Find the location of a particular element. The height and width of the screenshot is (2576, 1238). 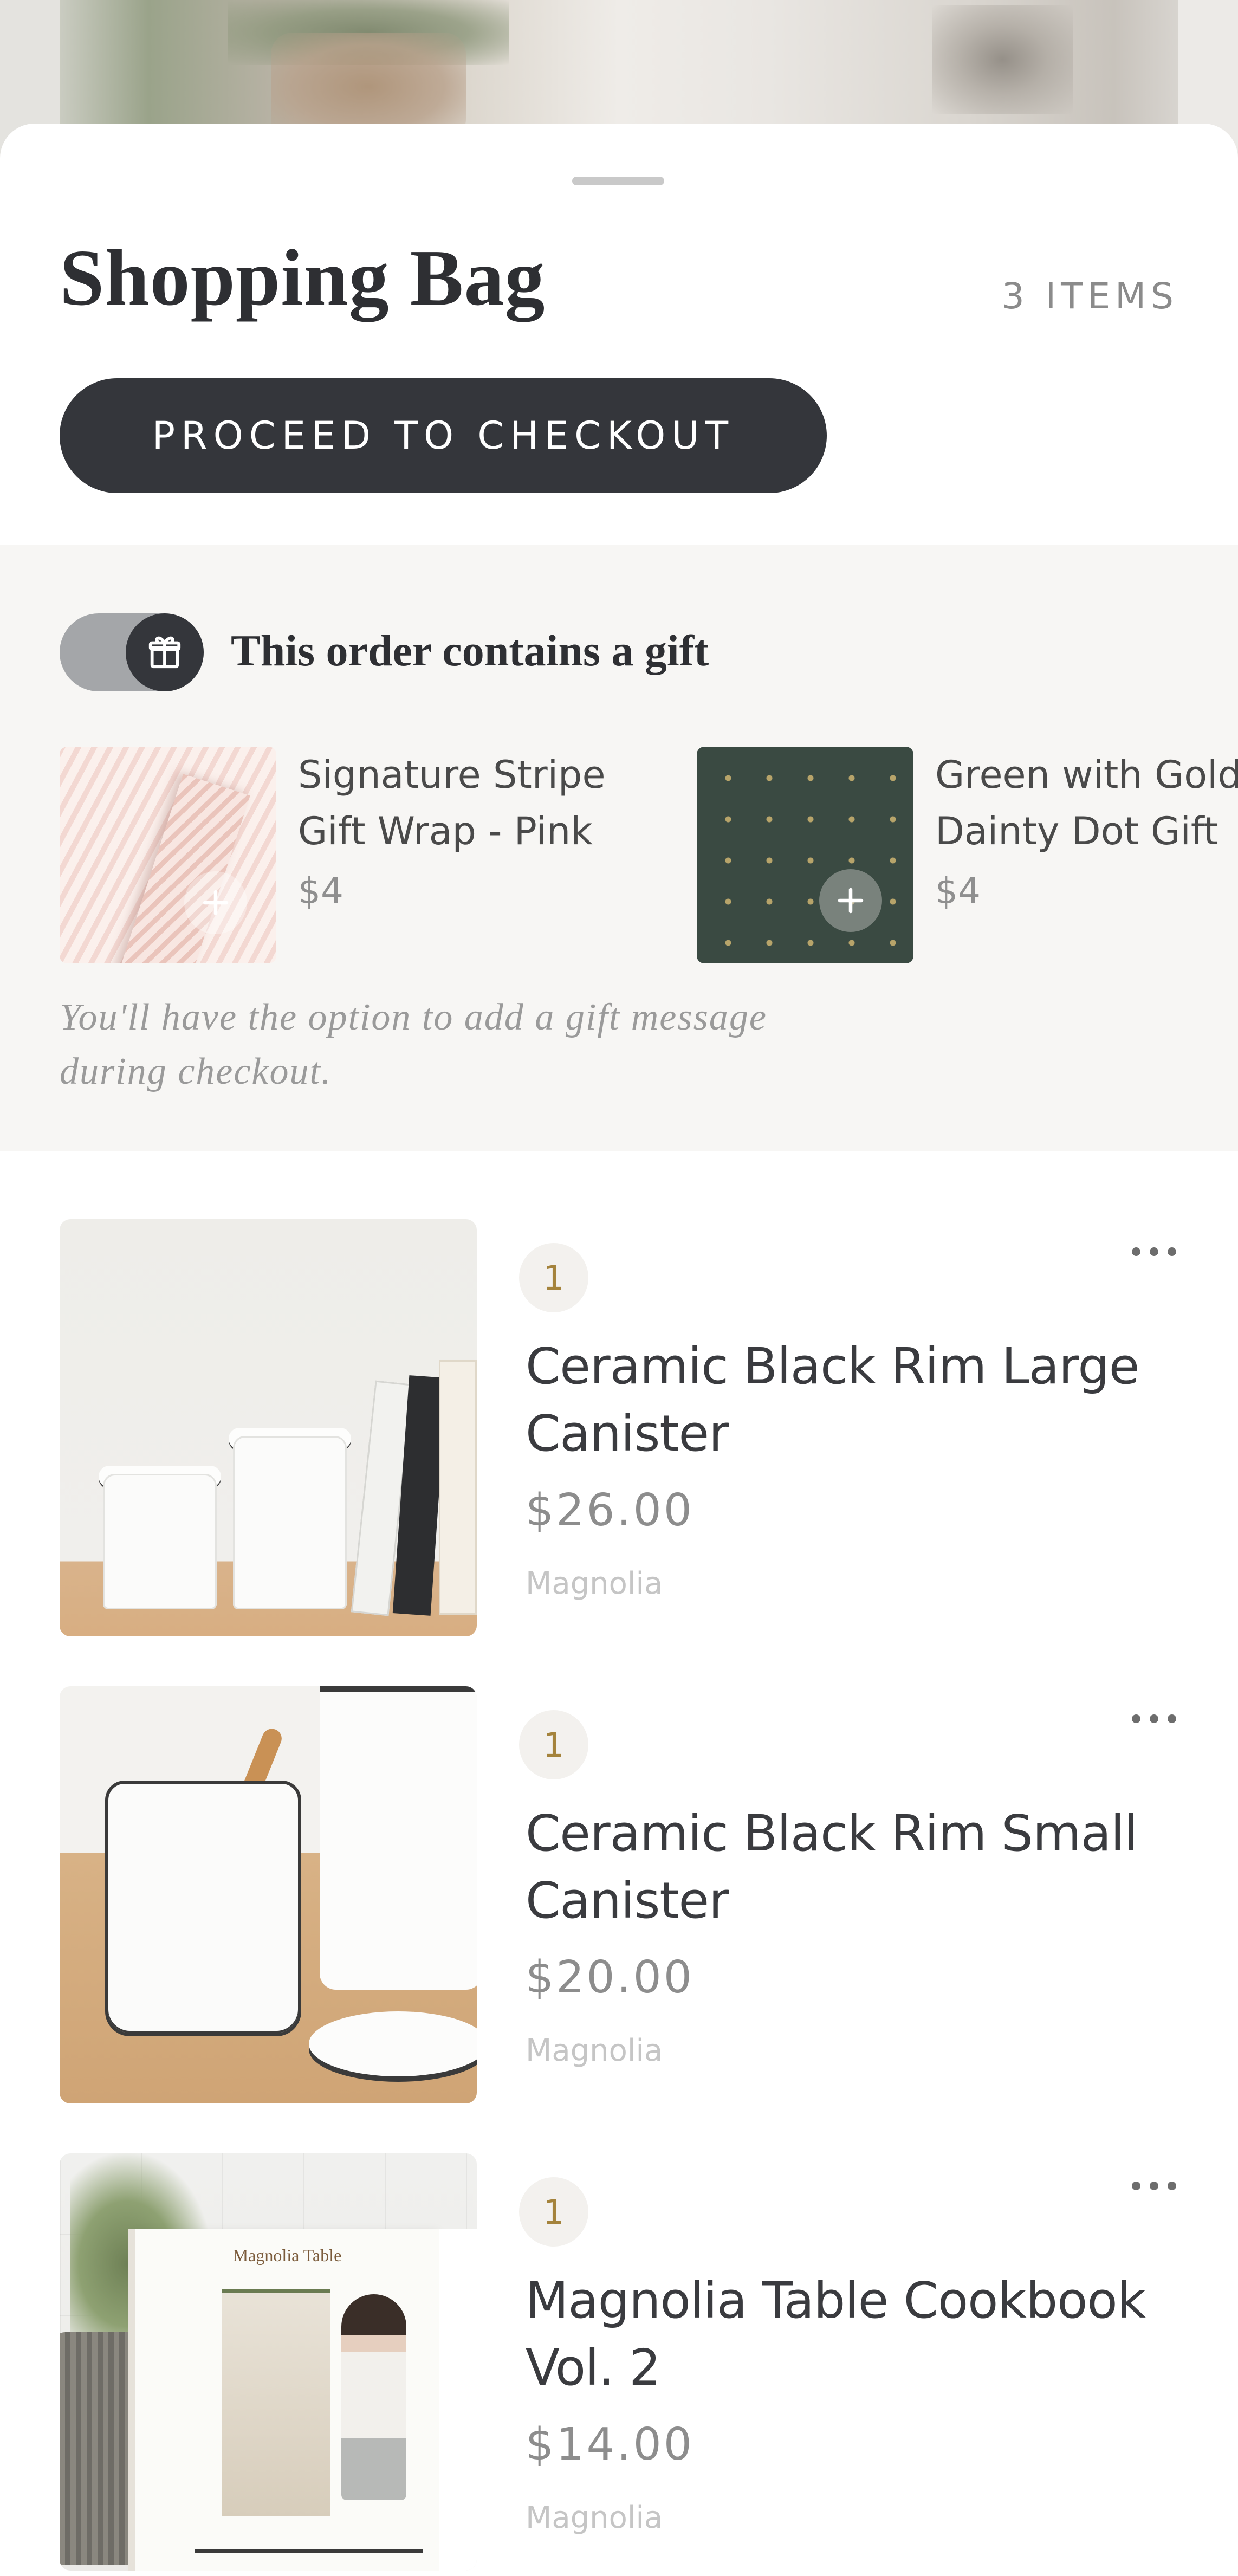

toggle-knob is located at coordinates (165, 652).